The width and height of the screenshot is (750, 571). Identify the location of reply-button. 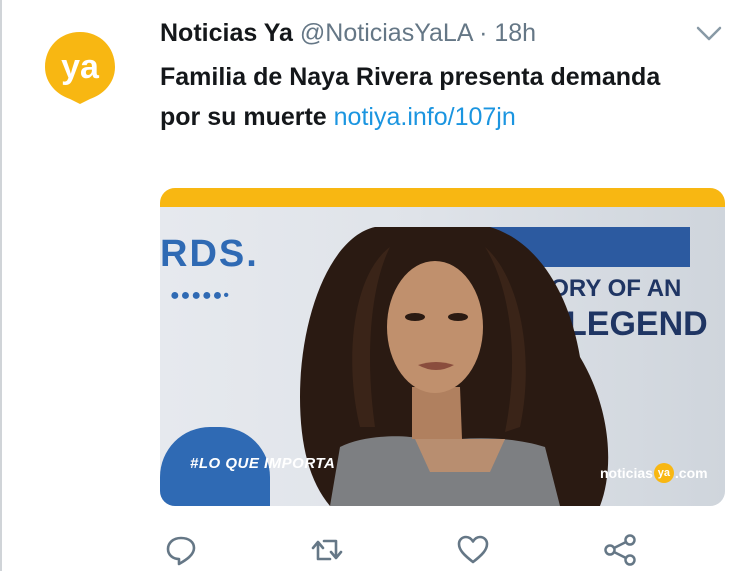
(181, 550).